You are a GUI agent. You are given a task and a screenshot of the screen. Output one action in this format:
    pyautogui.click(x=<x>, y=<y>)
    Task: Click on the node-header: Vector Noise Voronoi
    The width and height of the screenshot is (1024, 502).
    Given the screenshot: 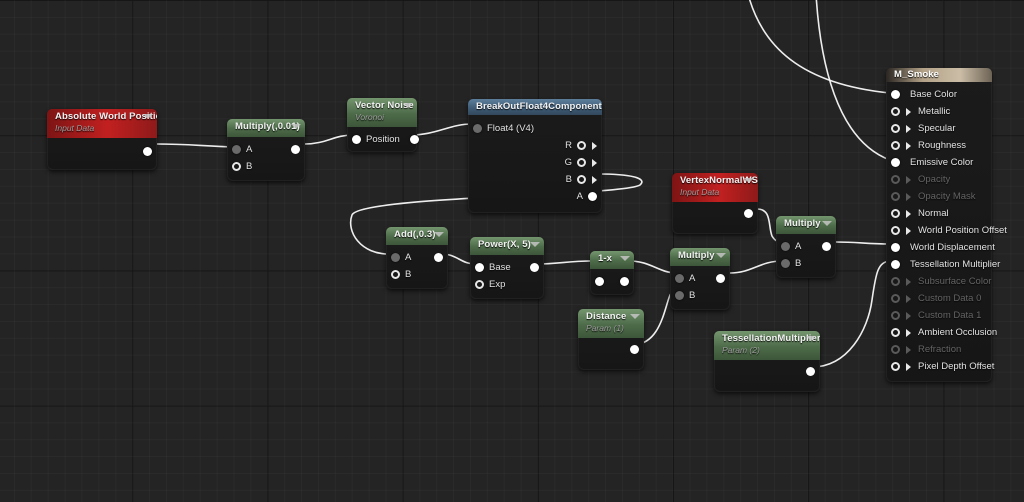 What is the action you would take?
    pyautogui.click(x=382, y=112)
    